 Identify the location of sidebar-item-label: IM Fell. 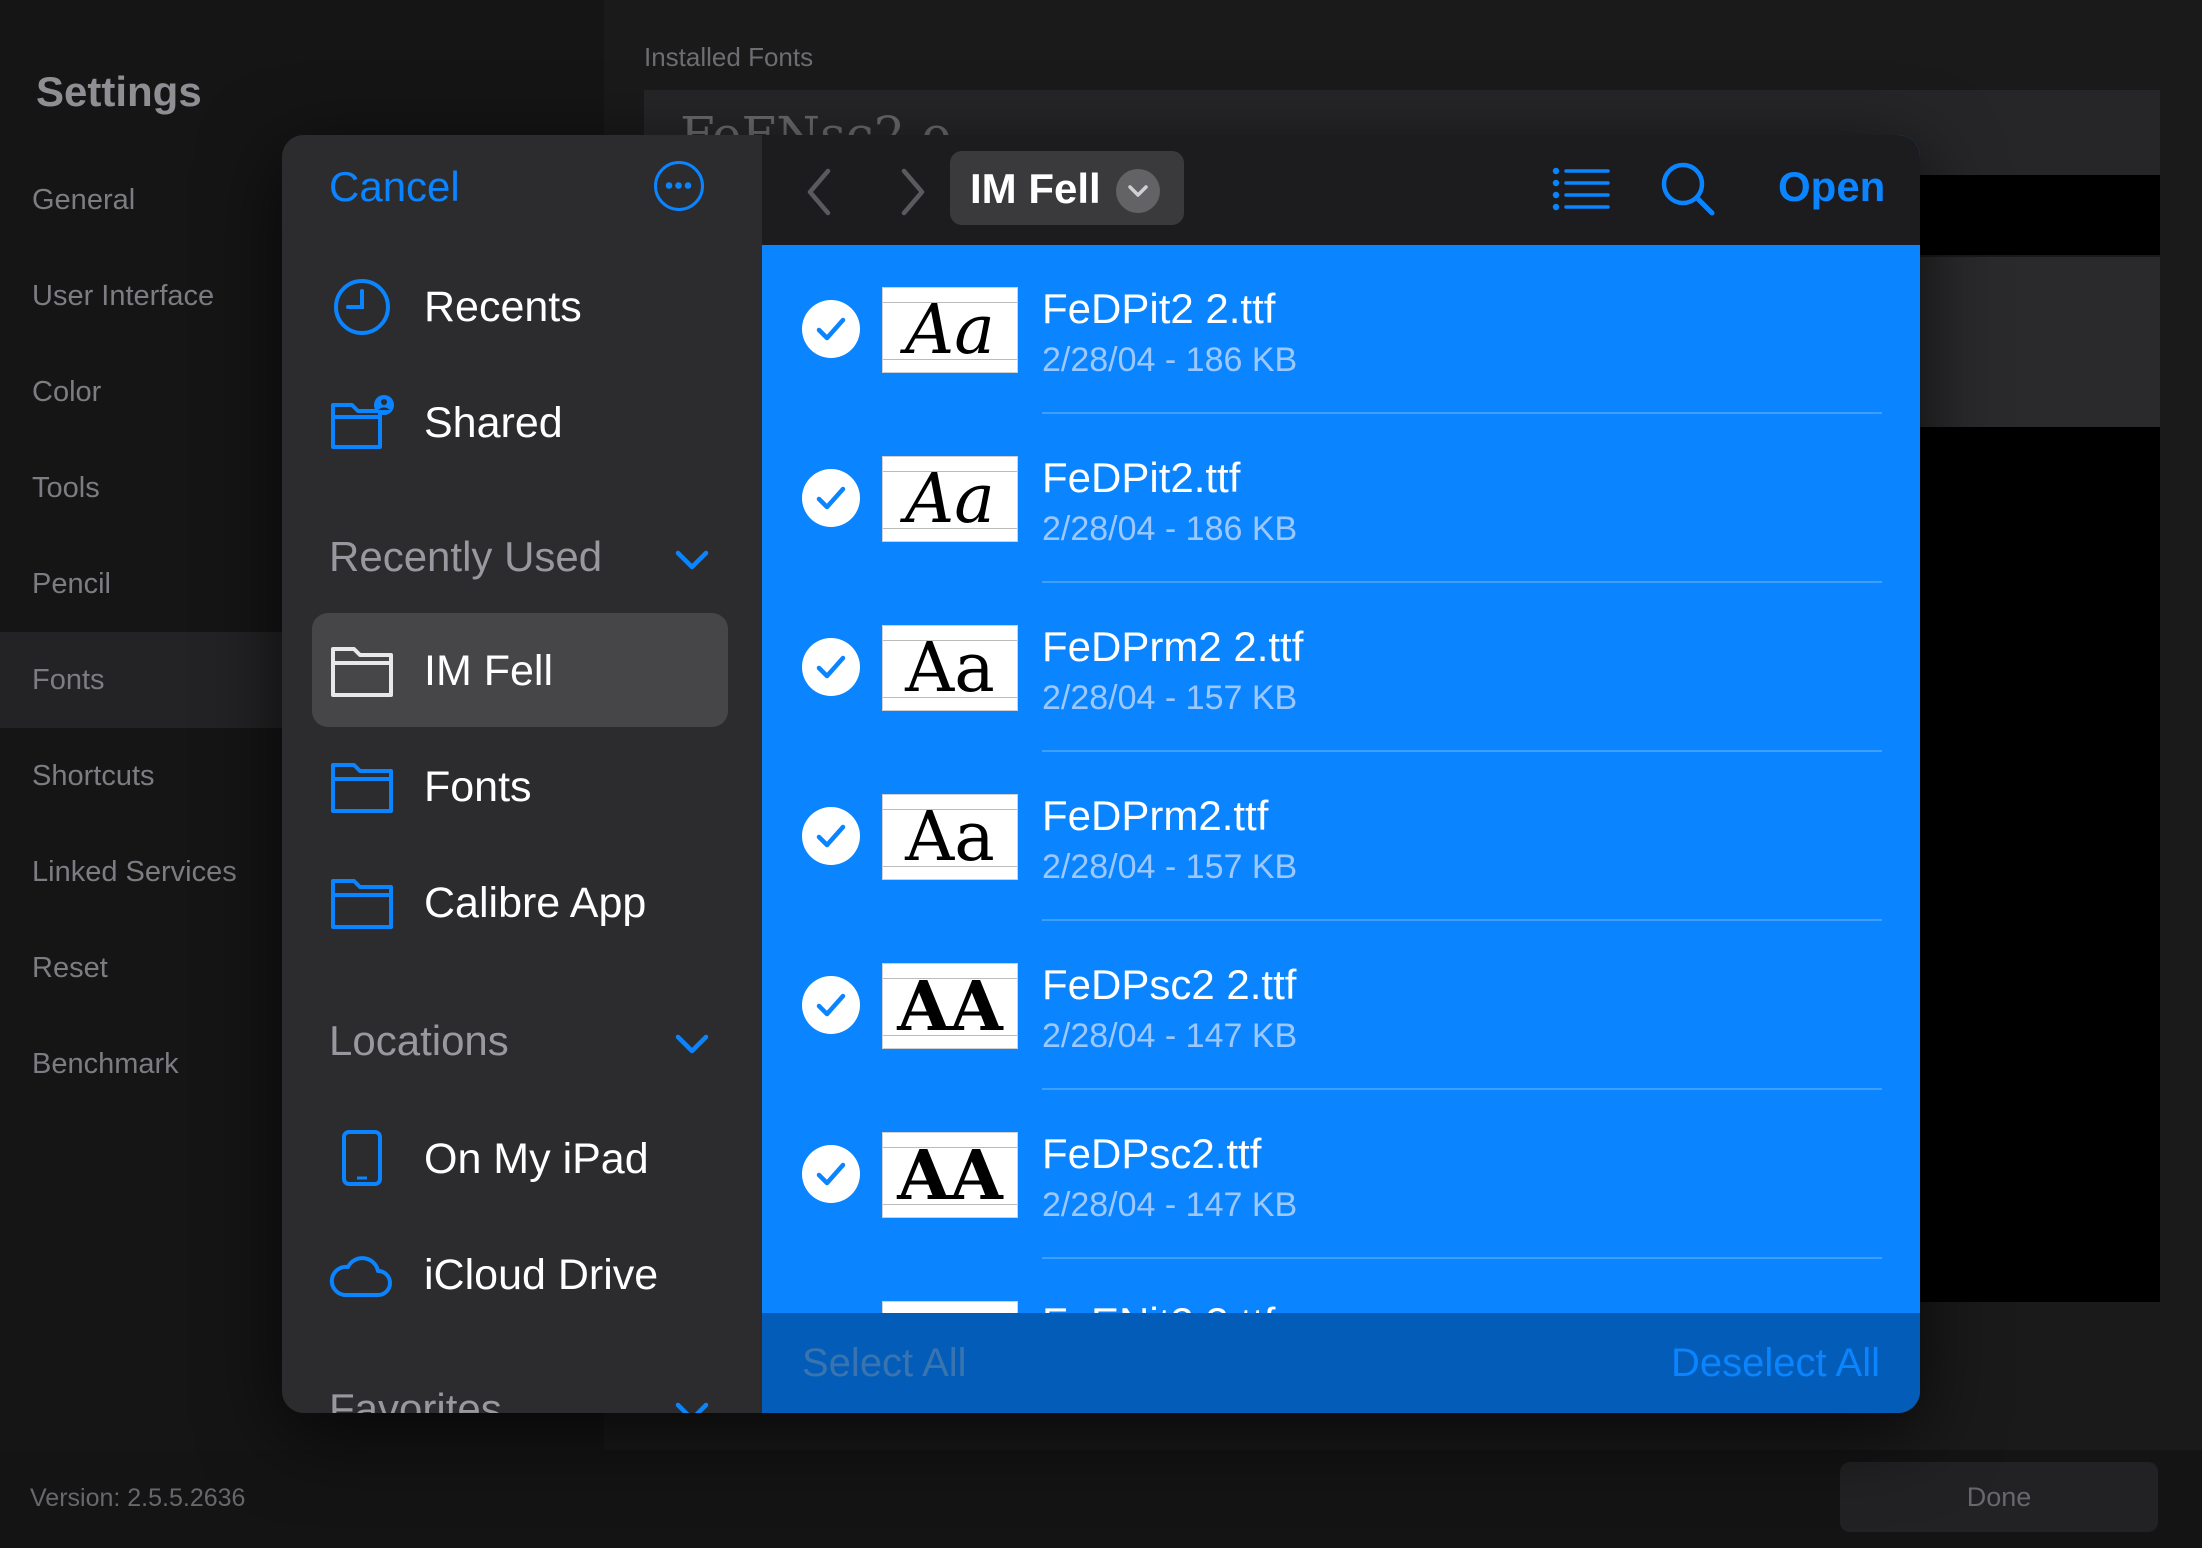
(488, 671).